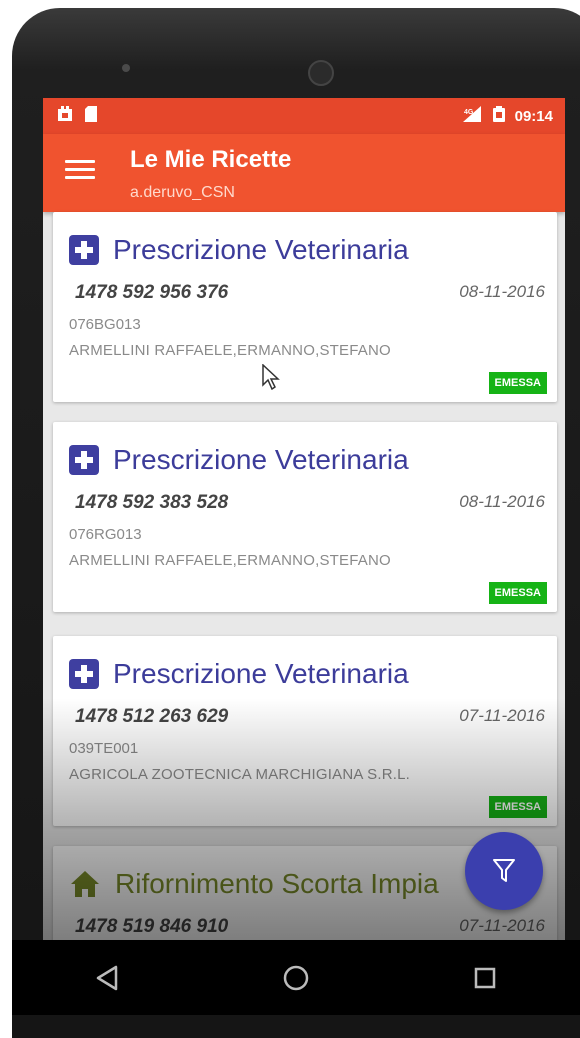 The height and width of the screenshot is (1038, 580). What do you see at coordinates (152, 716) in the screenshot?
I see `prescription-number: 1478 512 263 629` at bounding box center [152, 716].